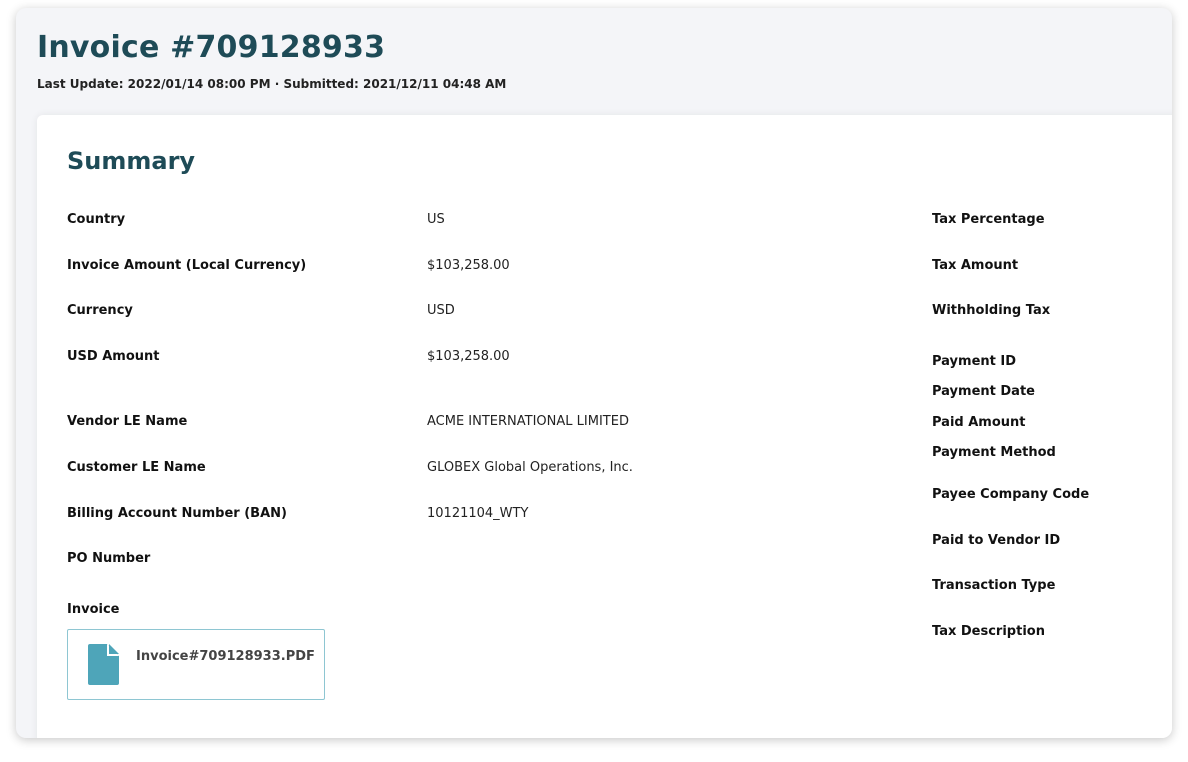  Describe the element at coordinates (988, 219) in the screenshot. I see `tax-percentage-label: Tax Percentage` at that location.